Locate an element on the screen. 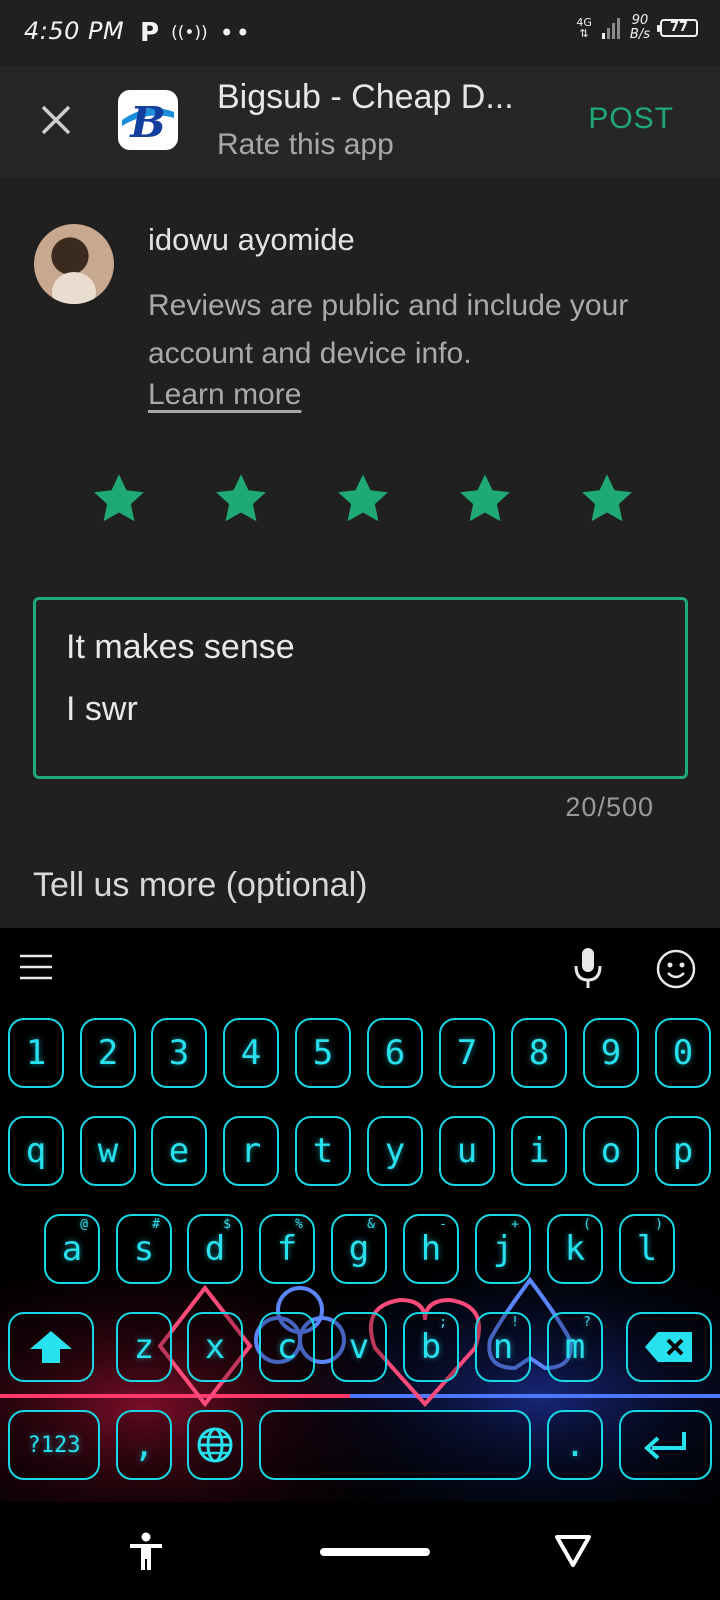 Image resolution: width=720 pixels, height=1600 pixels. key-l: l) is located at coordinates (647, 1249).